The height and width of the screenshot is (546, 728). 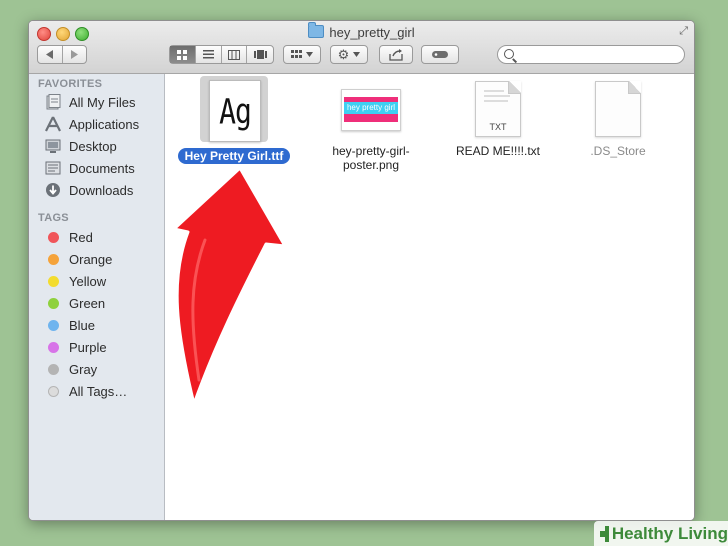 What do you see at coordinates (102, 168) in the screenshot?
I see `sidebar-item-label: Documents` at bounding box center [102, 168].